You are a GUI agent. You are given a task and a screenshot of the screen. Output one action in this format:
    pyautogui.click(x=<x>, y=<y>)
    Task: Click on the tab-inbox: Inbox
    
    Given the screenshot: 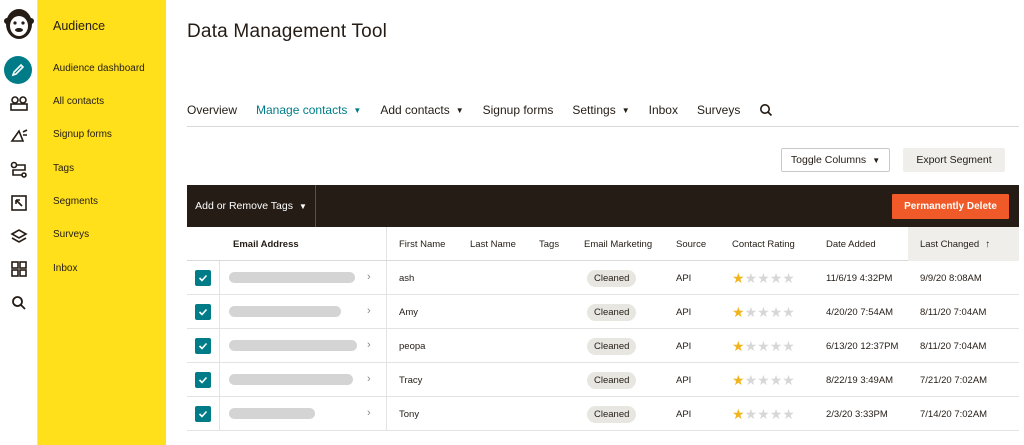 What is the action you would take?
    pyautogui.click(x=663, y=110)
    